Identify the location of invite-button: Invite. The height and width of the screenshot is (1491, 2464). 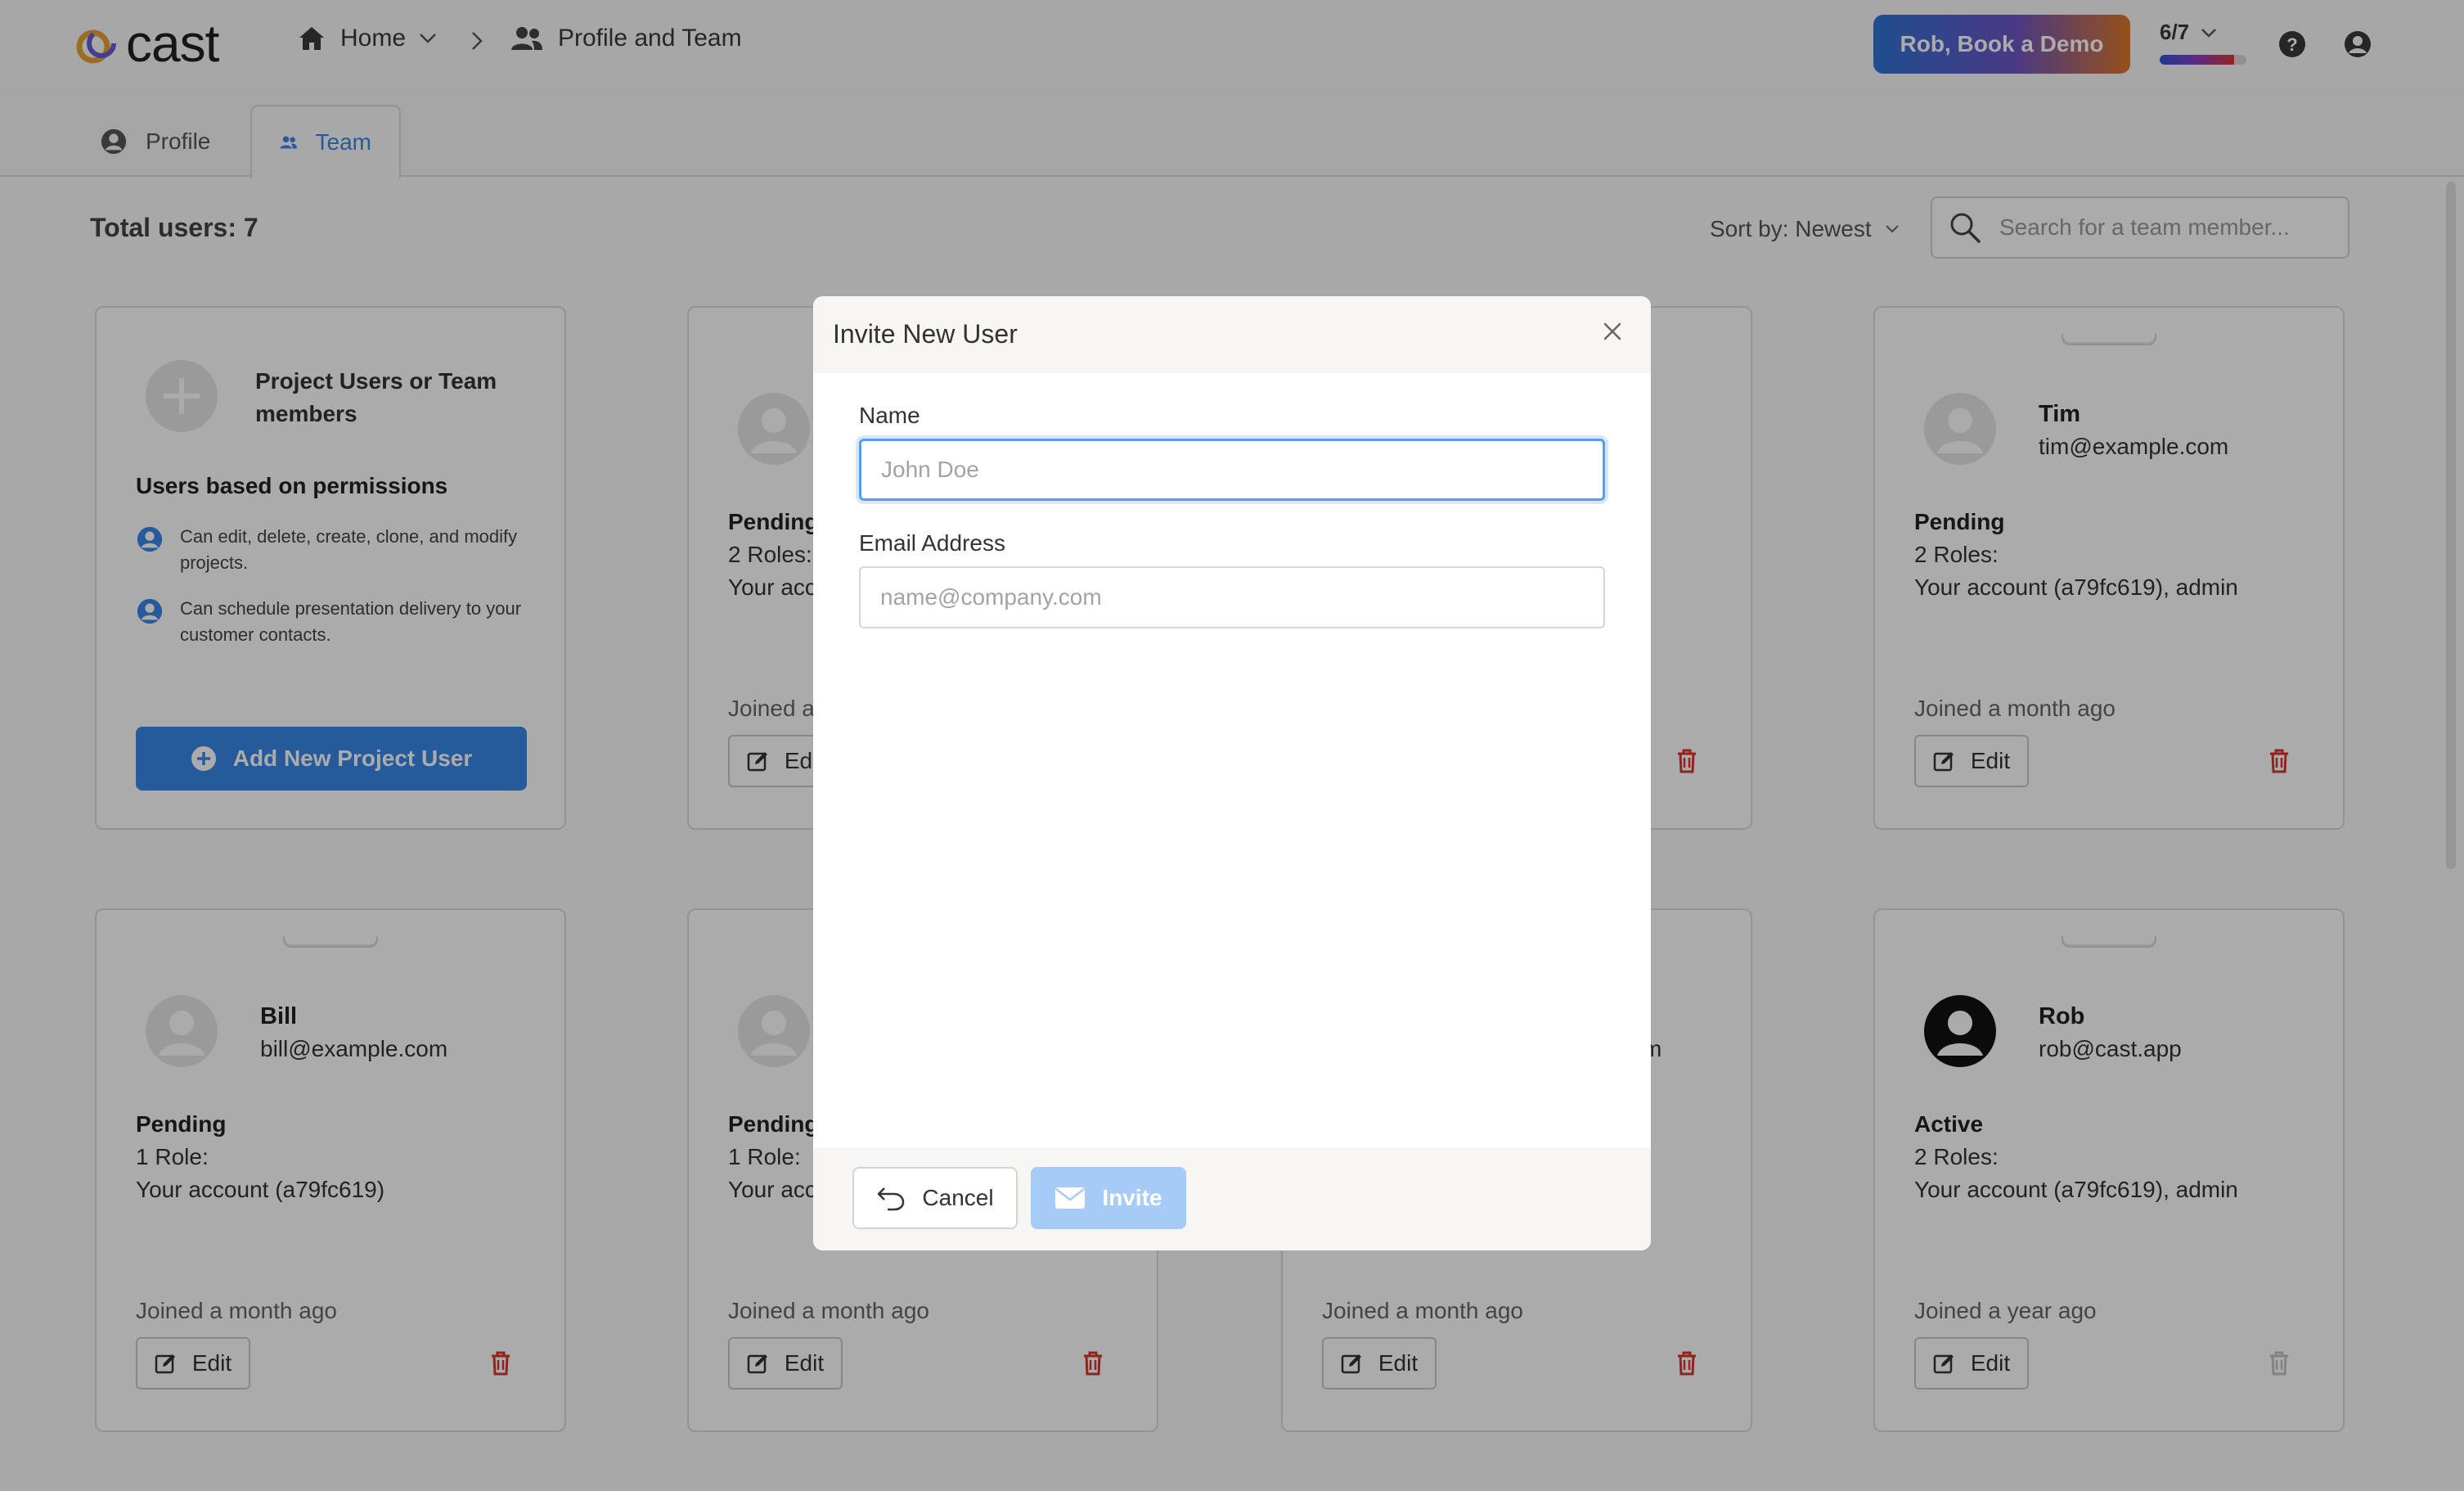
(1108, 1198).